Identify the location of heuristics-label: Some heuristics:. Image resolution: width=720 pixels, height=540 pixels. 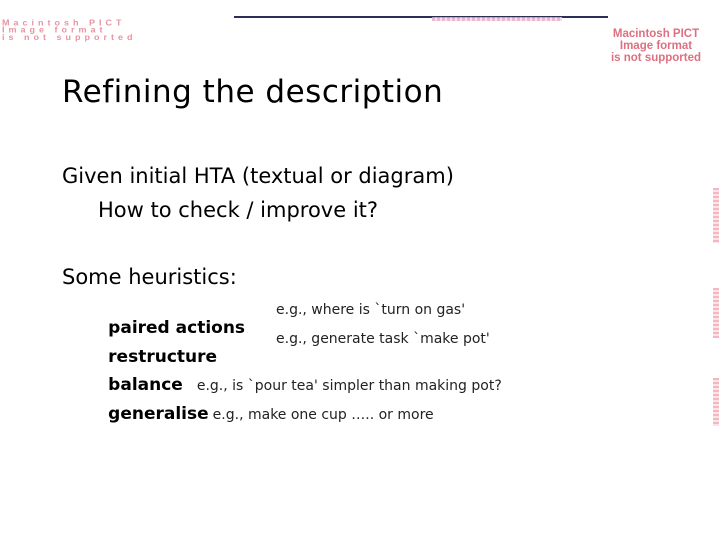
(149, 277).